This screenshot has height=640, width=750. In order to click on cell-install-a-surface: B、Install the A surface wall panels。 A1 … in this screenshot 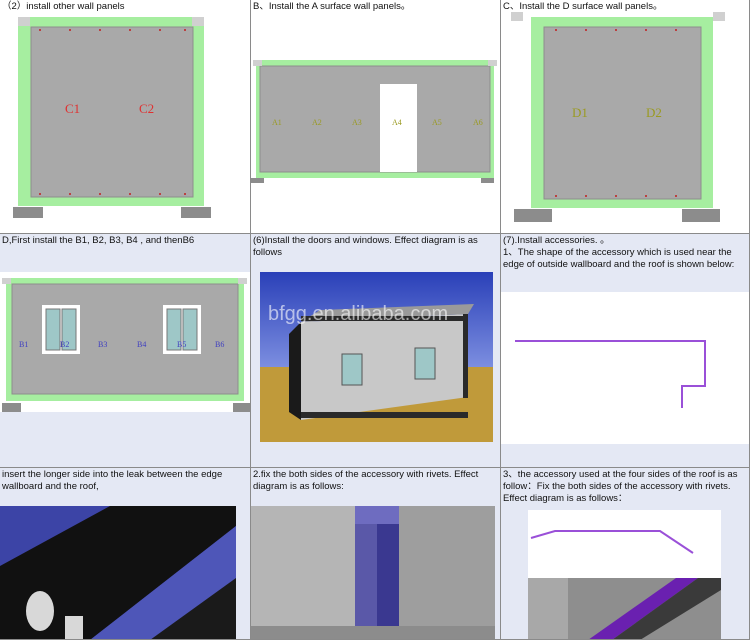, I will do `click(376, 117)`.